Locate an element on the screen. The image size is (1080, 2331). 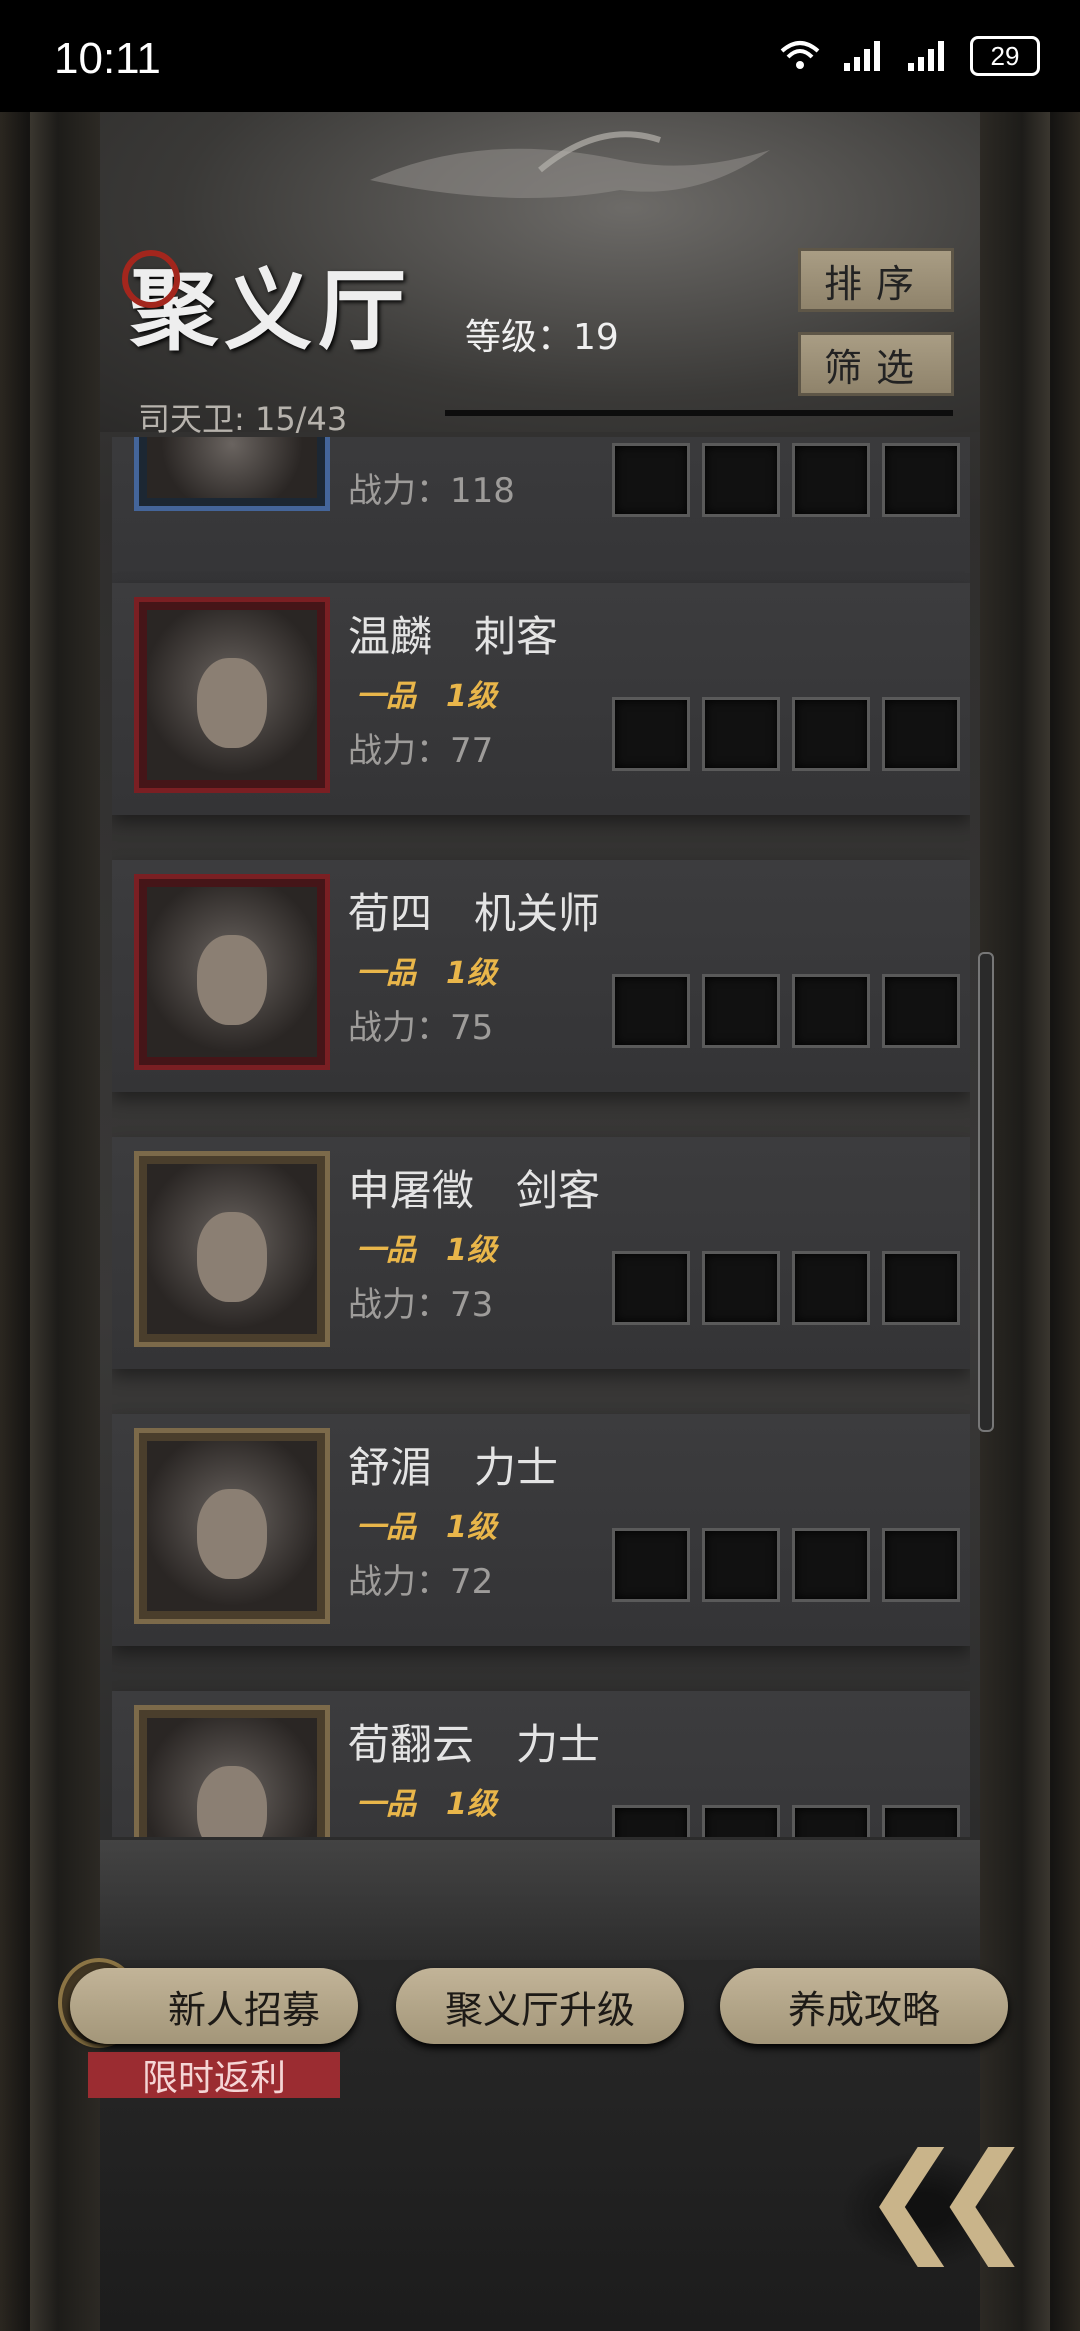
hero-name: 荀翻云 力士 is located at coordinates (474, 1744).